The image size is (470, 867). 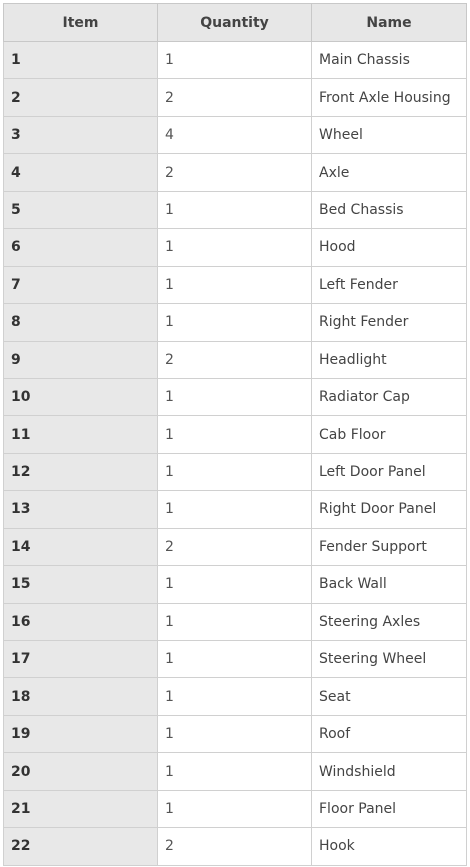 I want to click on table-row: 6 1 Hood, so click(x=235, y=247).